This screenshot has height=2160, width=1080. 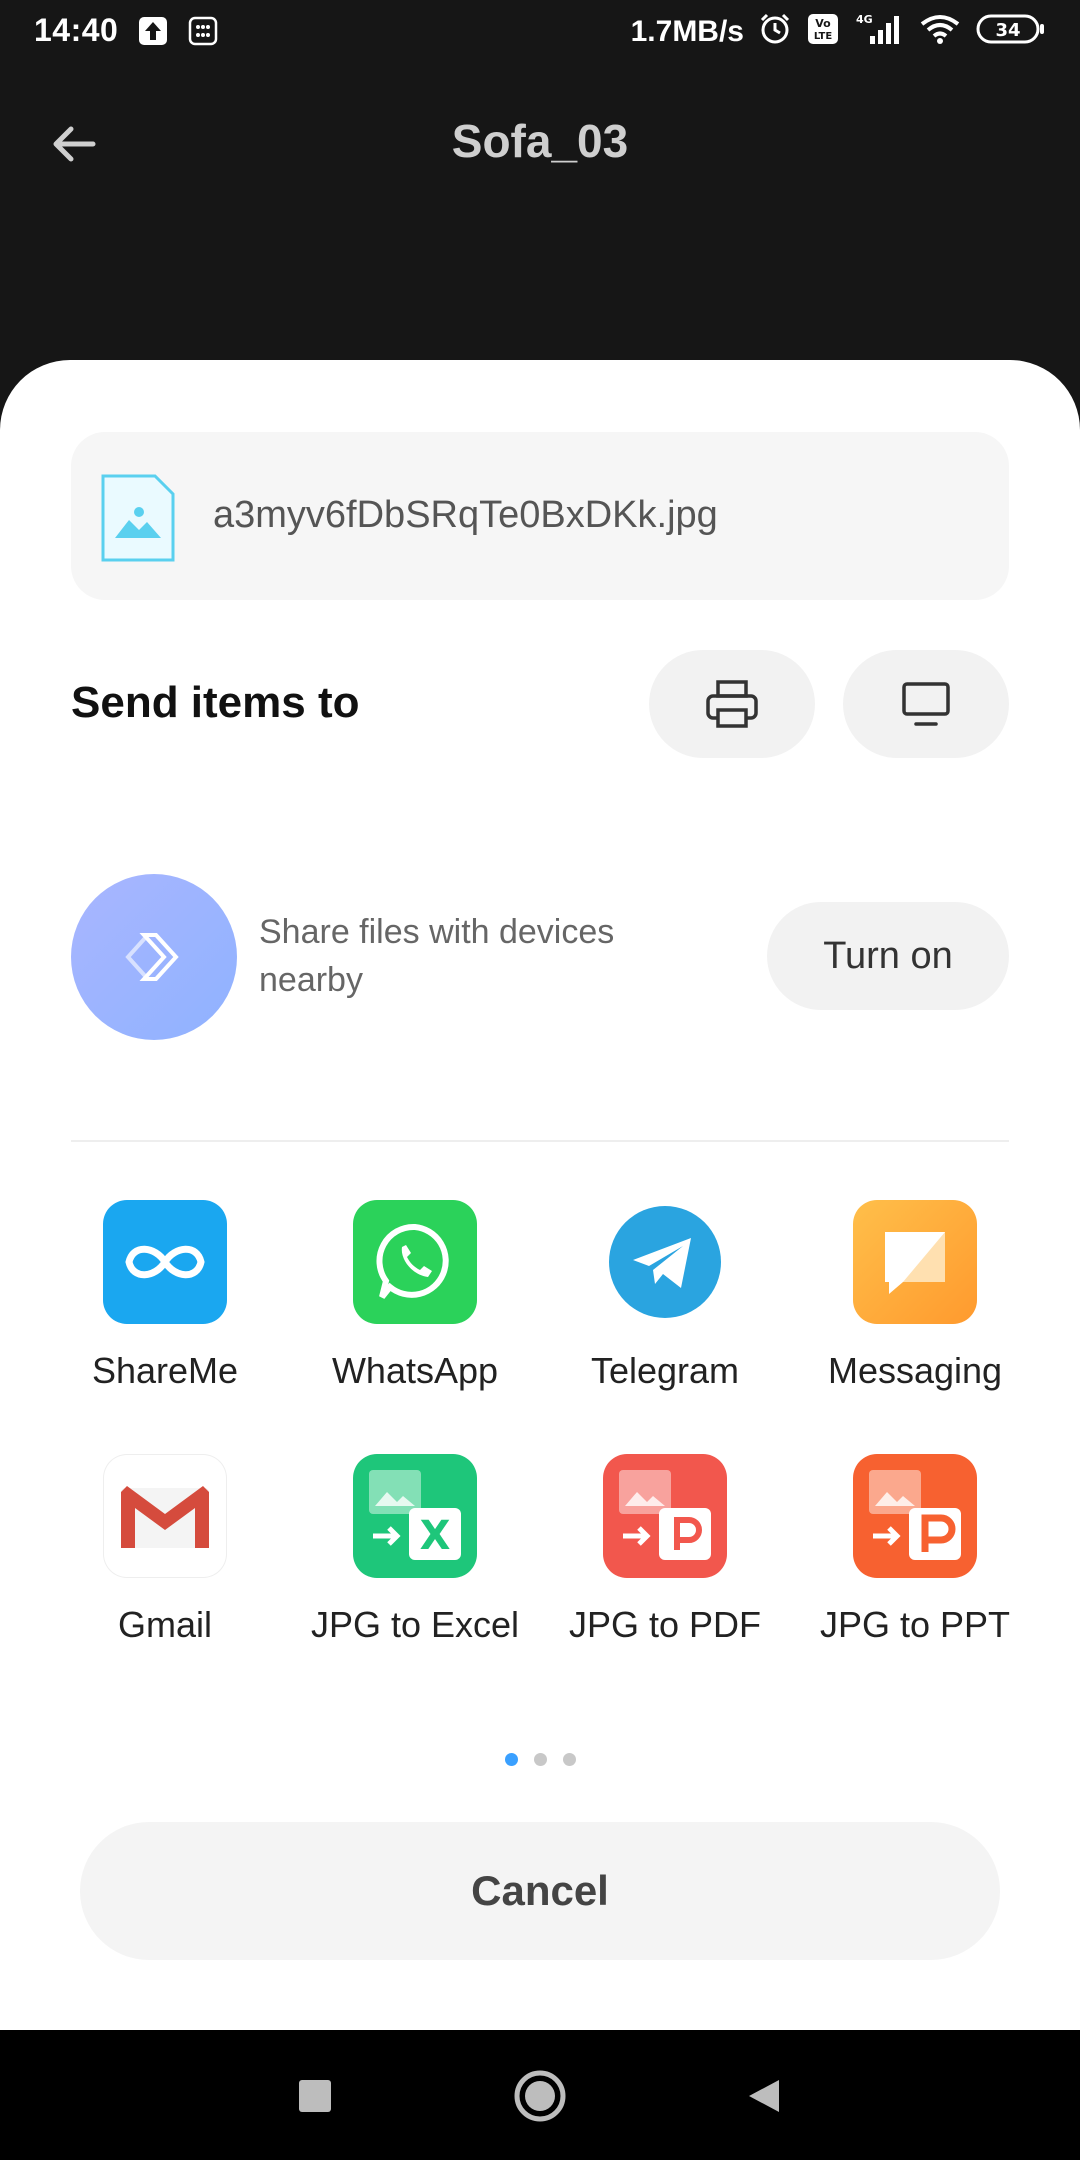 I want to click on recent-apps-button, so click(x=315, y=2096).